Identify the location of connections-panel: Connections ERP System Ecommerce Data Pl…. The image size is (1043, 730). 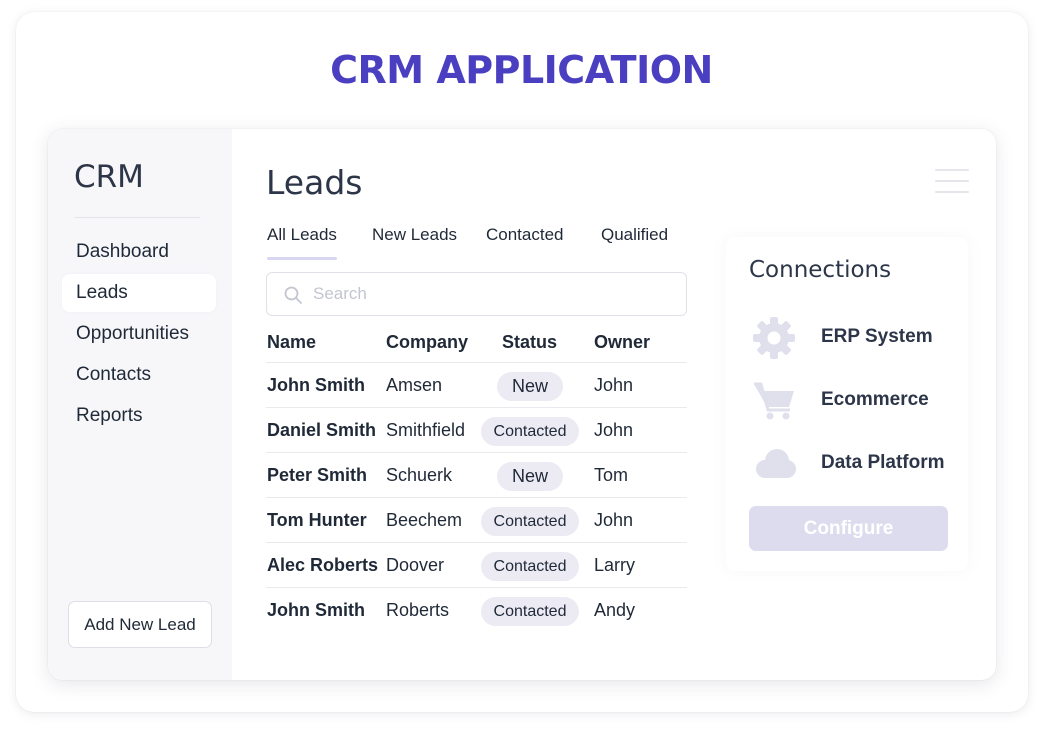
(847, 404).